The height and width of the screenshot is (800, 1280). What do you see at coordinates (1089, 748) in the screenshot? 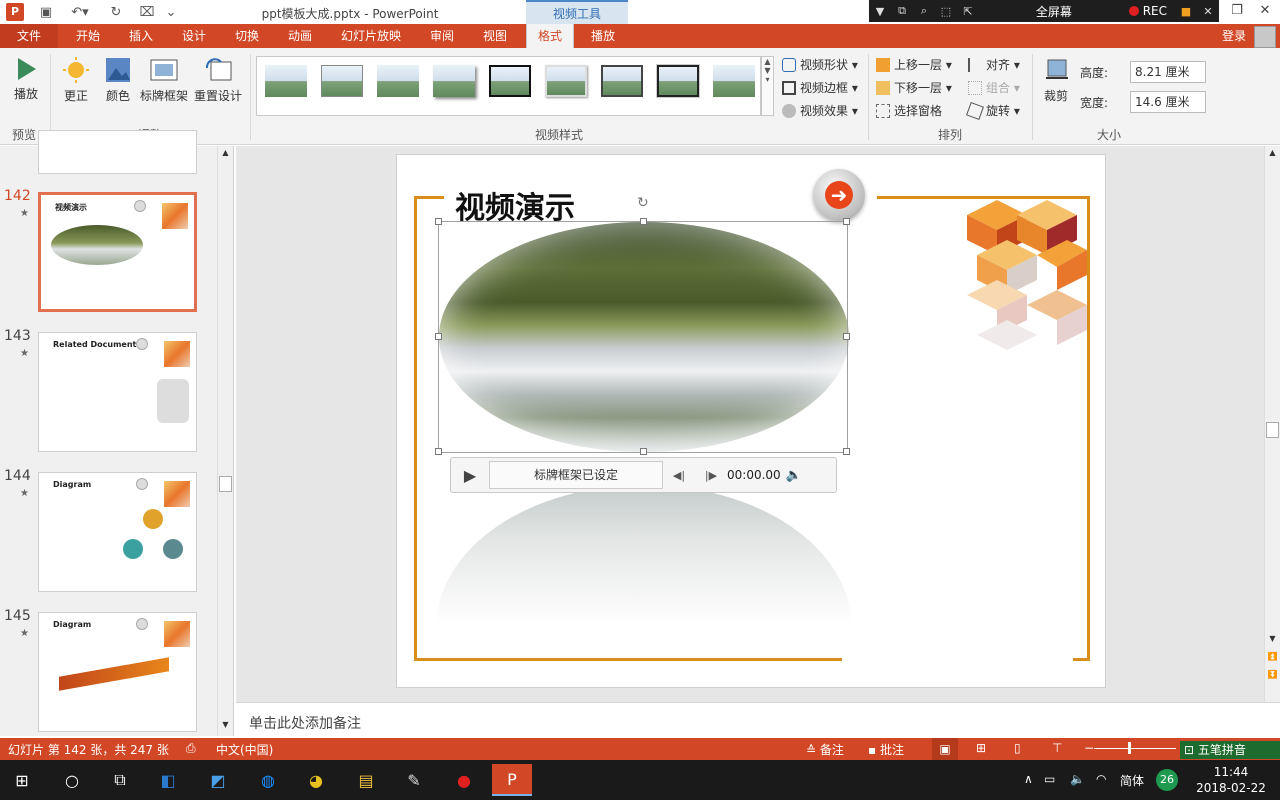
I see `zoom-out-icon: −` at bounding box center [1089, 748].